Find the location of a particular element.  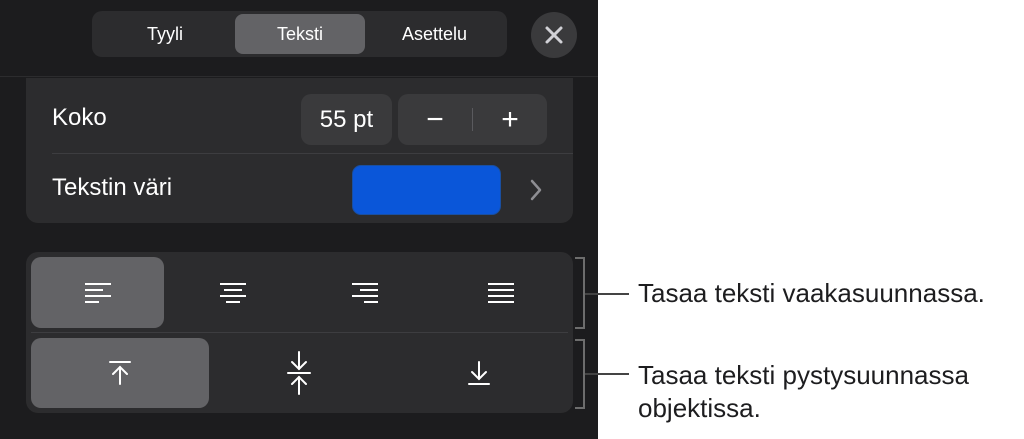

vertical-callout-bracket is located at coordinates (580, 374).